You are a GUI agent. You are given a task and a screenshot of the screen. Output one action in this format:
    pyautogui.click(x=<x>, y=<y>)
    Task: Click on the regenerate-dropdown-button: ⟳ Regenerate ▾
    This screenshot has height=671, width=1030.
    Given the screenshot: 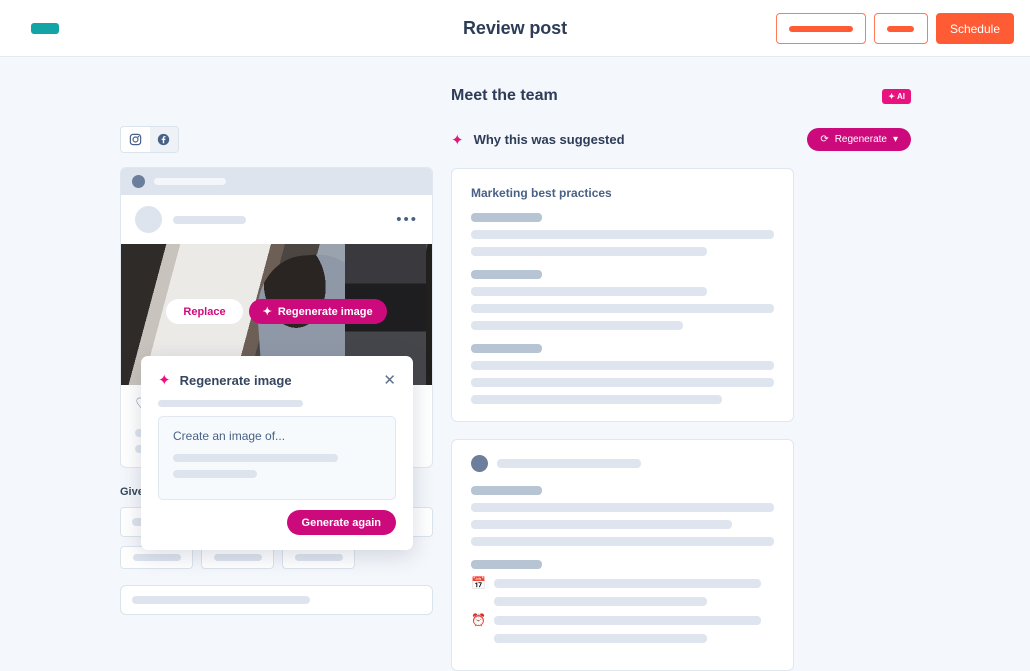 What is the action you would take?
    pyautogui.click(x=859, y=139)
    